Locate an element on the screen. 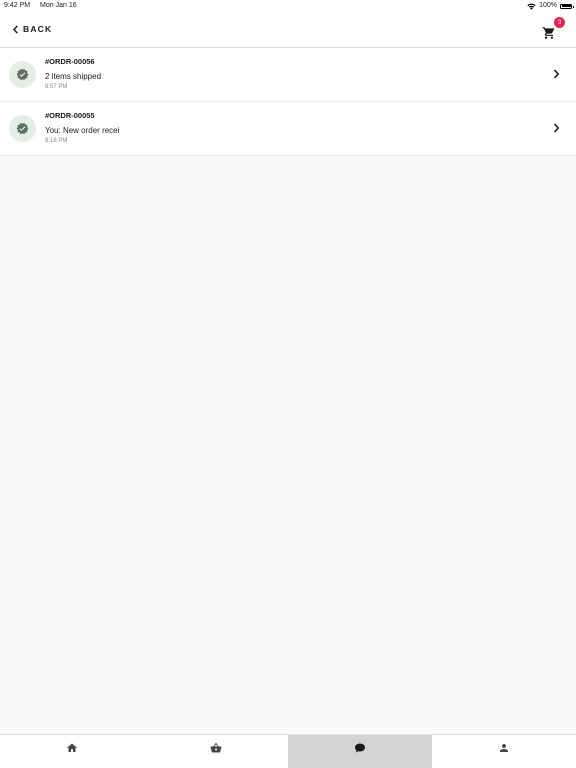  back-label: BACK is located at coordinates (38, 29).